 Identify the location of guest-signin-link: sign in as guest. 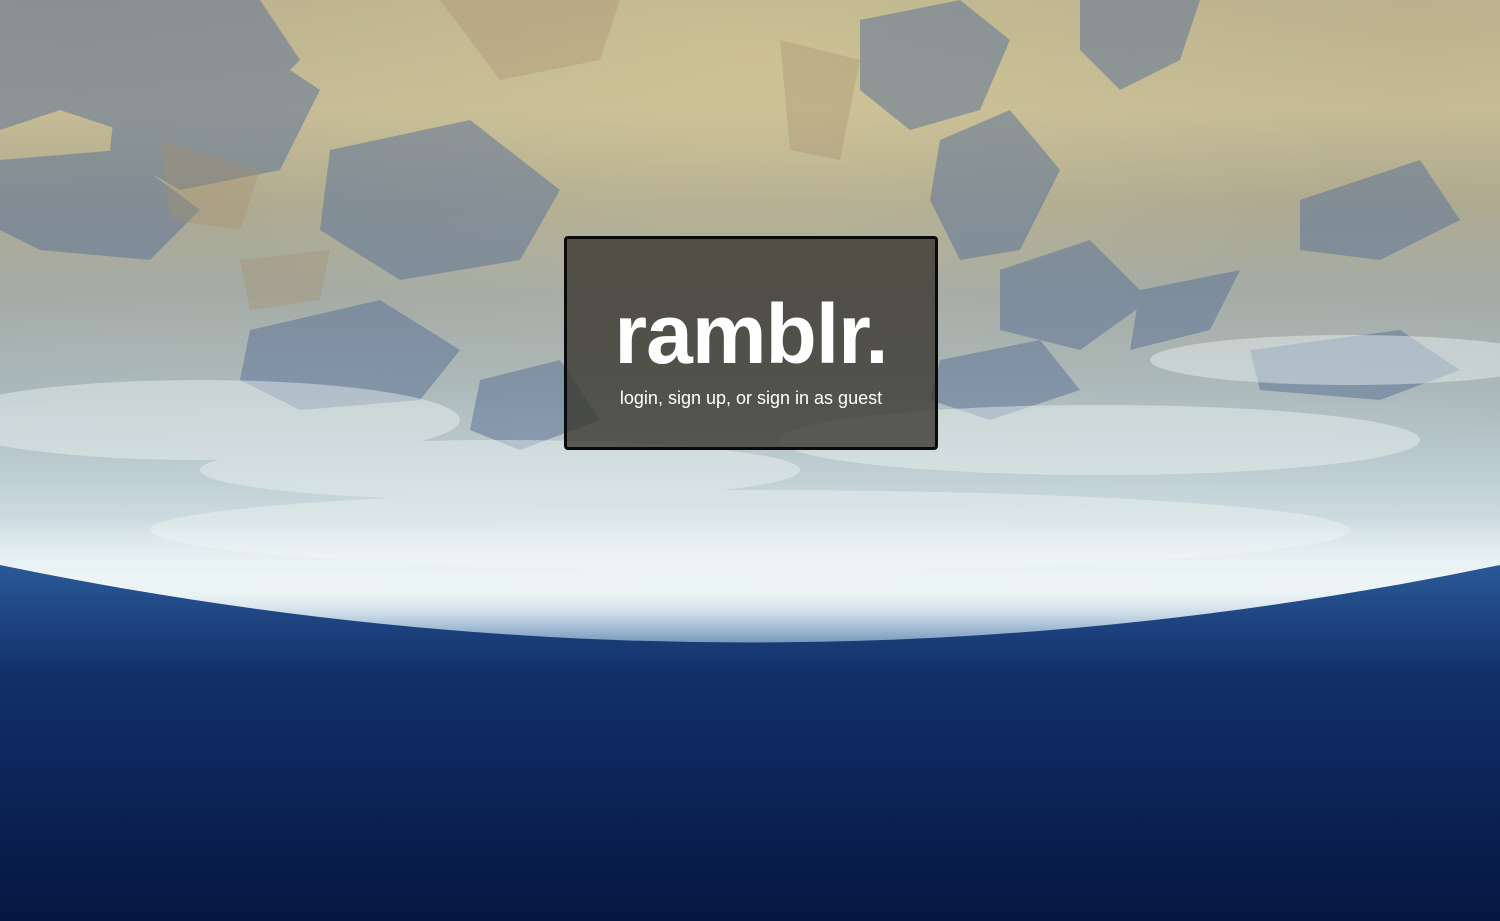
(819, 398).